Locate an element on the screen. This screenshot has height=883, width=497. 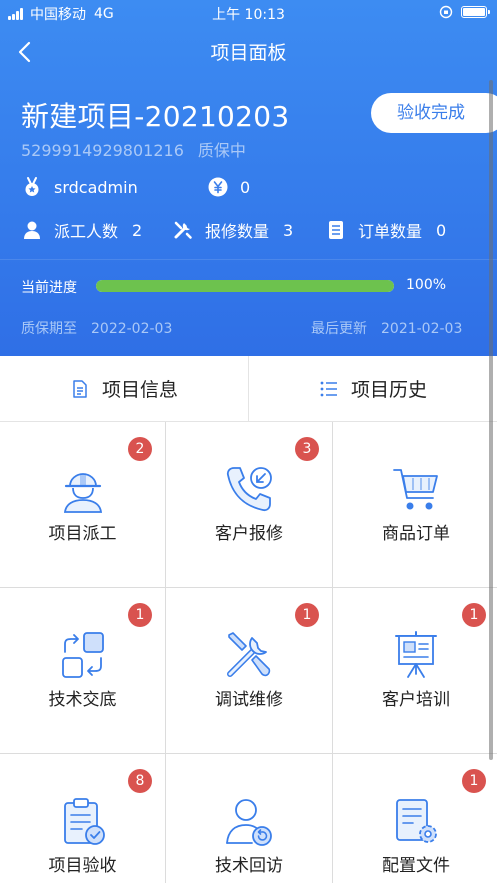
module-label: 客户报修 is located at coordinates (249, 534).